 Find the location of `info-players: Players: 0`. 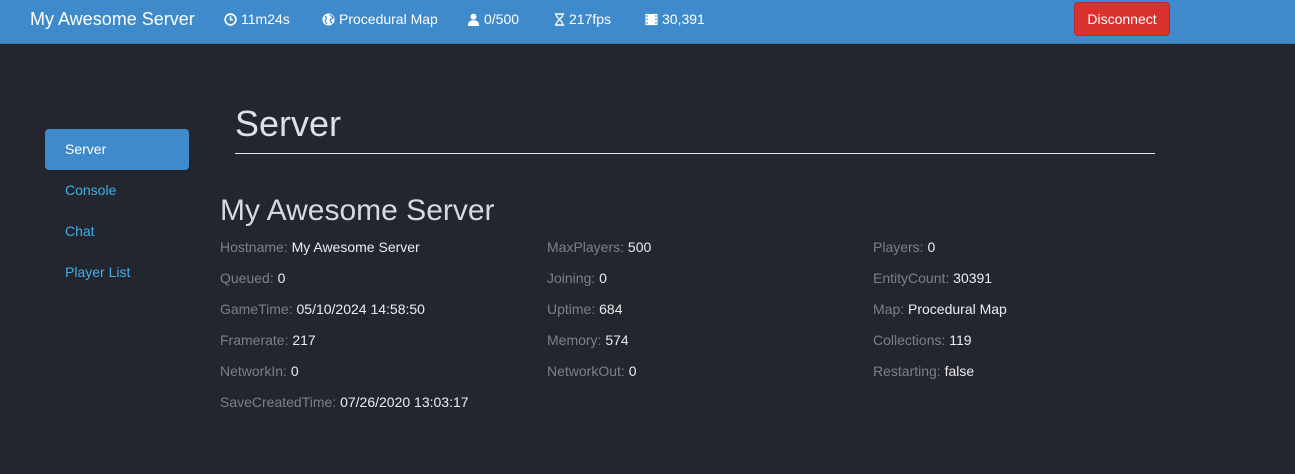

info-players: Players: 0 is located at coordinates (1033, 253).